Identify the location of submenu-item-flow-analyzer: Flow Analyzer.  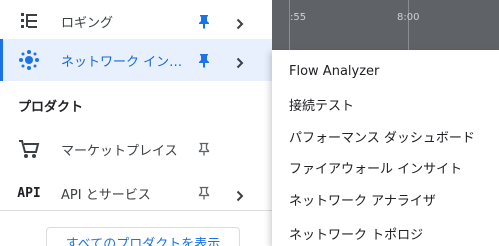
(334, 71).